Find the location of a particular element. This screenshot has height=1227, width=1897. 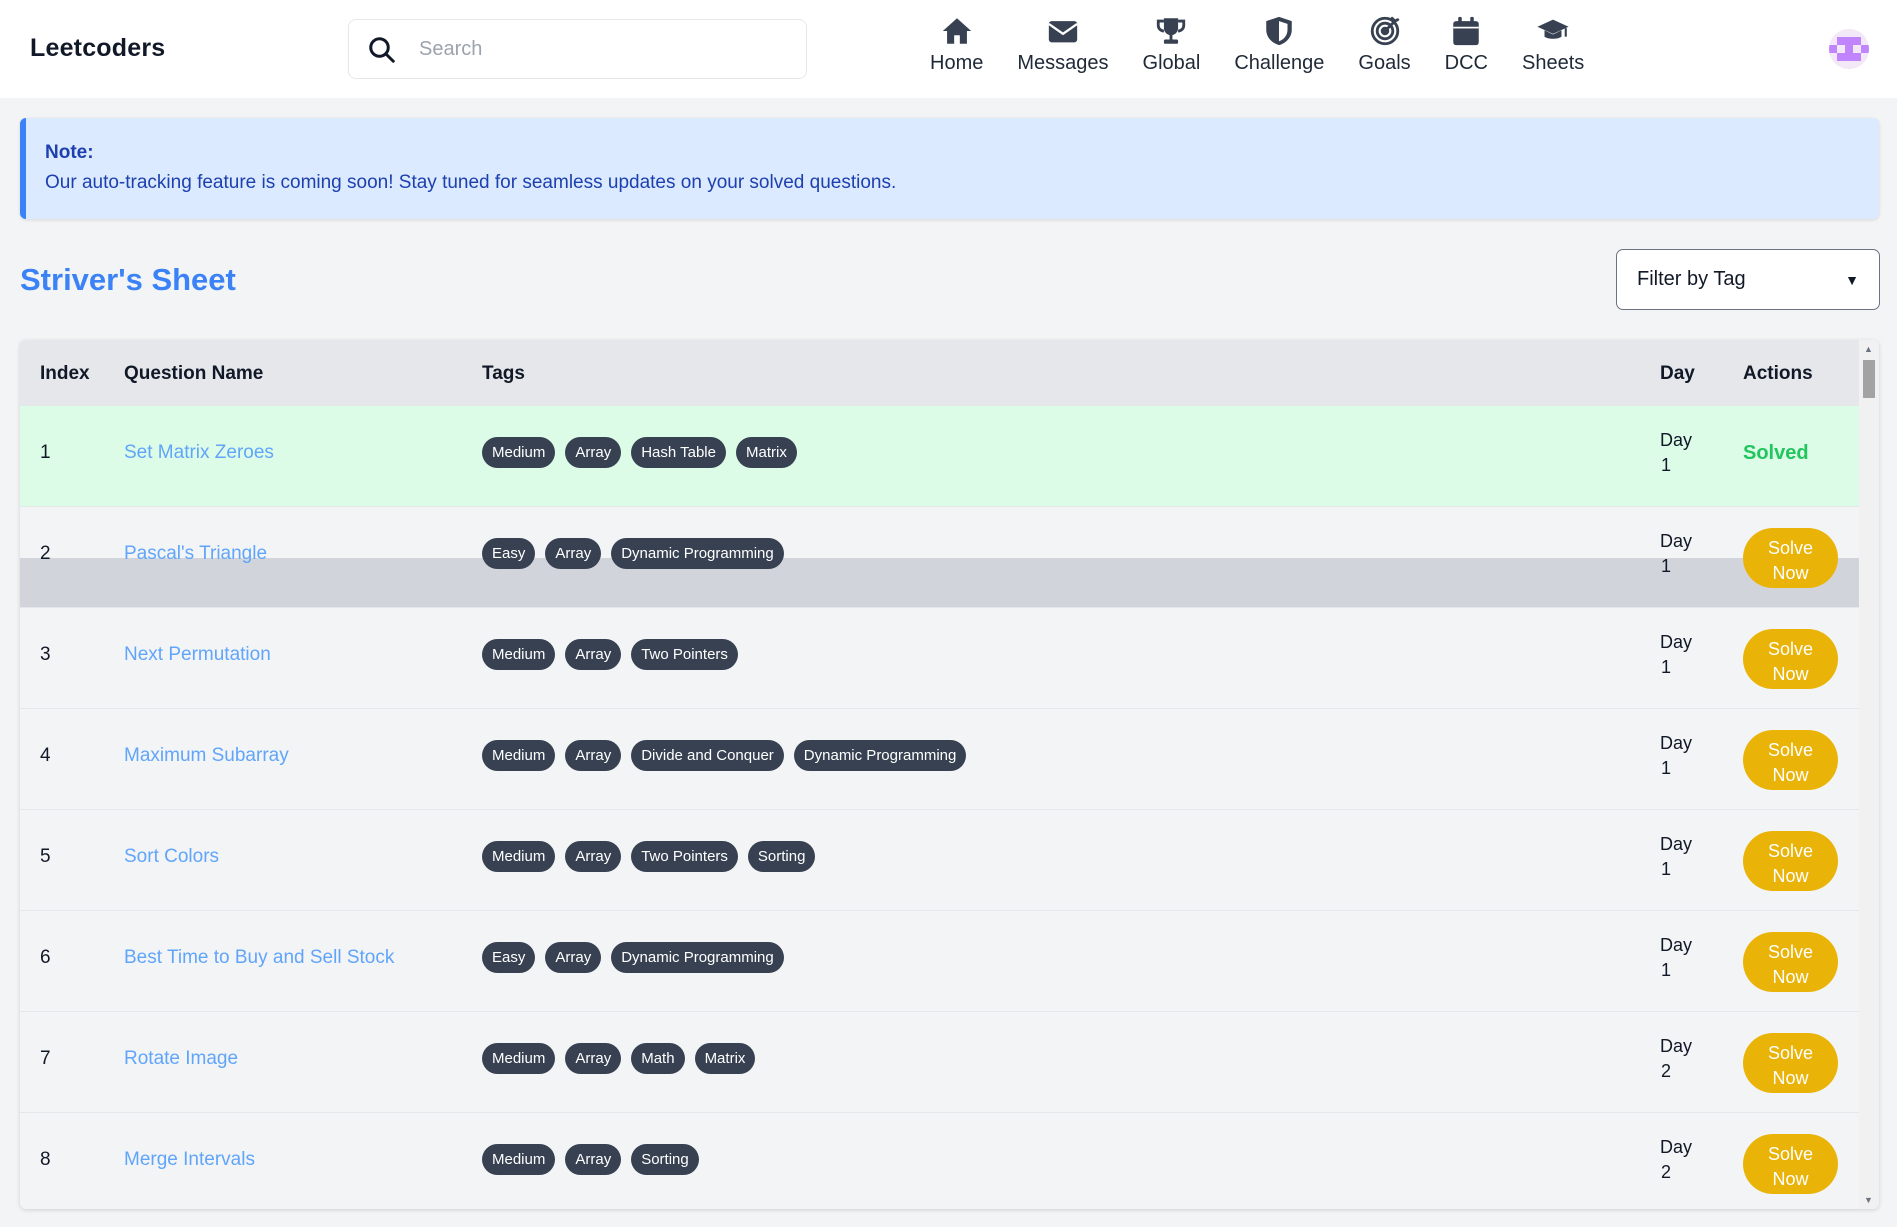

tag-list: Medium Array Sorting is located at coordinates (595, 1159).